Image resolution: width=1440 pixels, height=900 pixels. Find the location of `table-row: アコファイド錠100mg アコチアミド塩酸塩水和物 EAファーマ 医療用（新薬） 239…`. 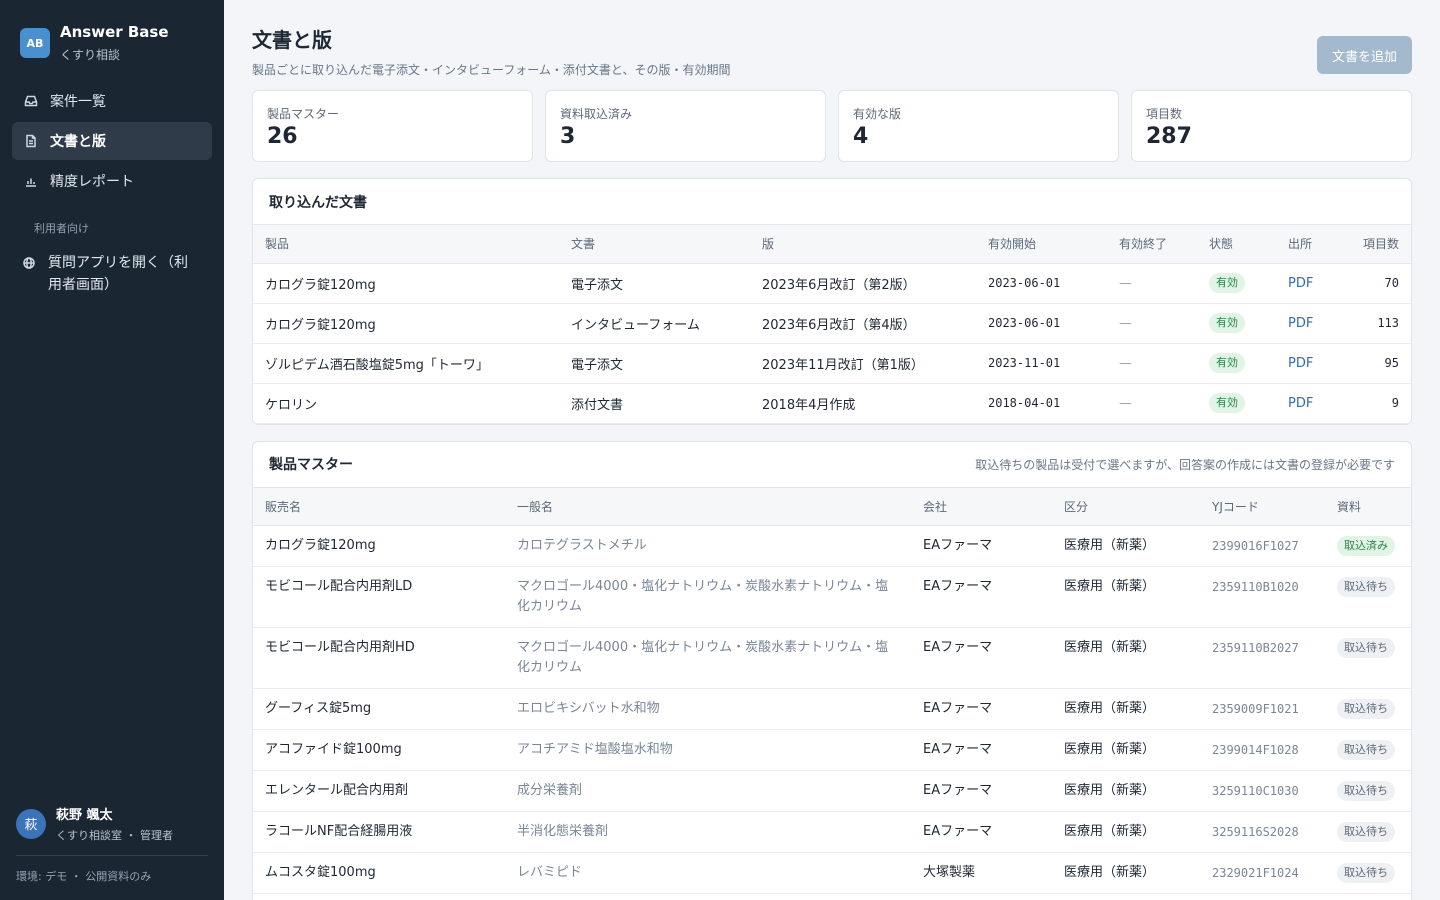

table-row: アコファイド錠100mg アコチアミド塩酸塩水和物 EAファーマ 医療用（新薬） 239… is located at coordinates (832, 750).